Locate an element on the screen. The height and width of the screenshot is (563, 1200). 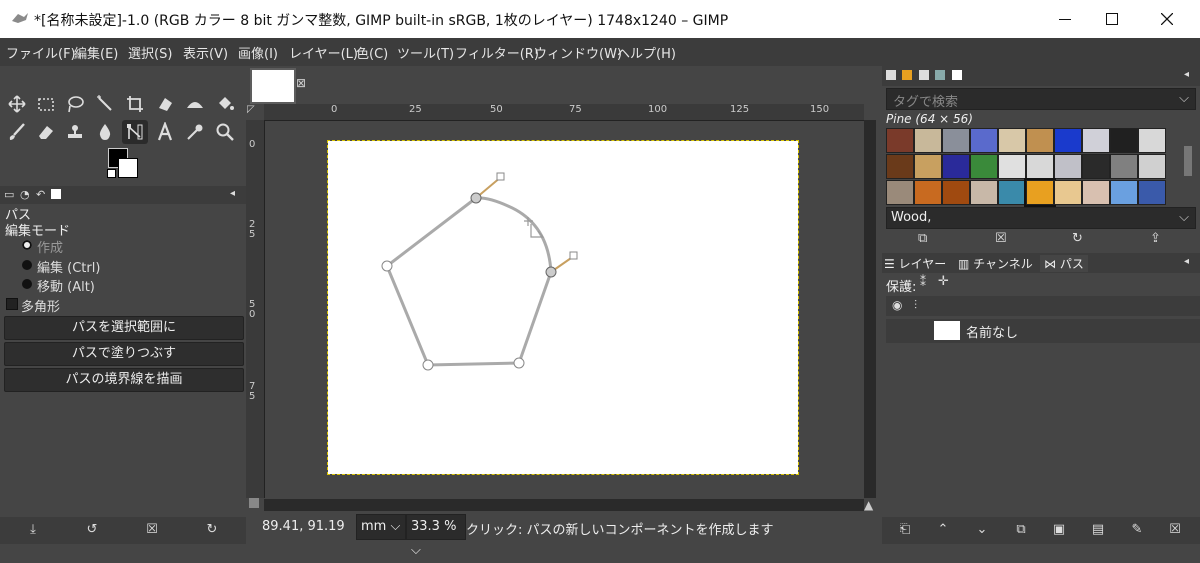
path-to-selection-button: パスを選択範囲に is located at coordinates (124, 328).